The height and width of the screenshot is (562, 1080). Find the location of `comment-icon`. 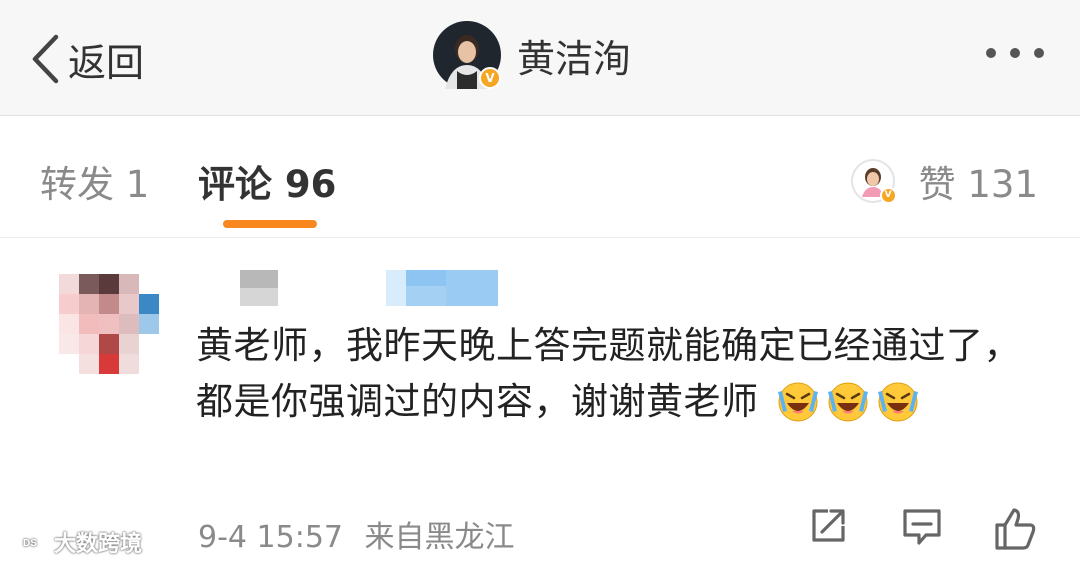

comment-icon is located at coordinates (922, 527).